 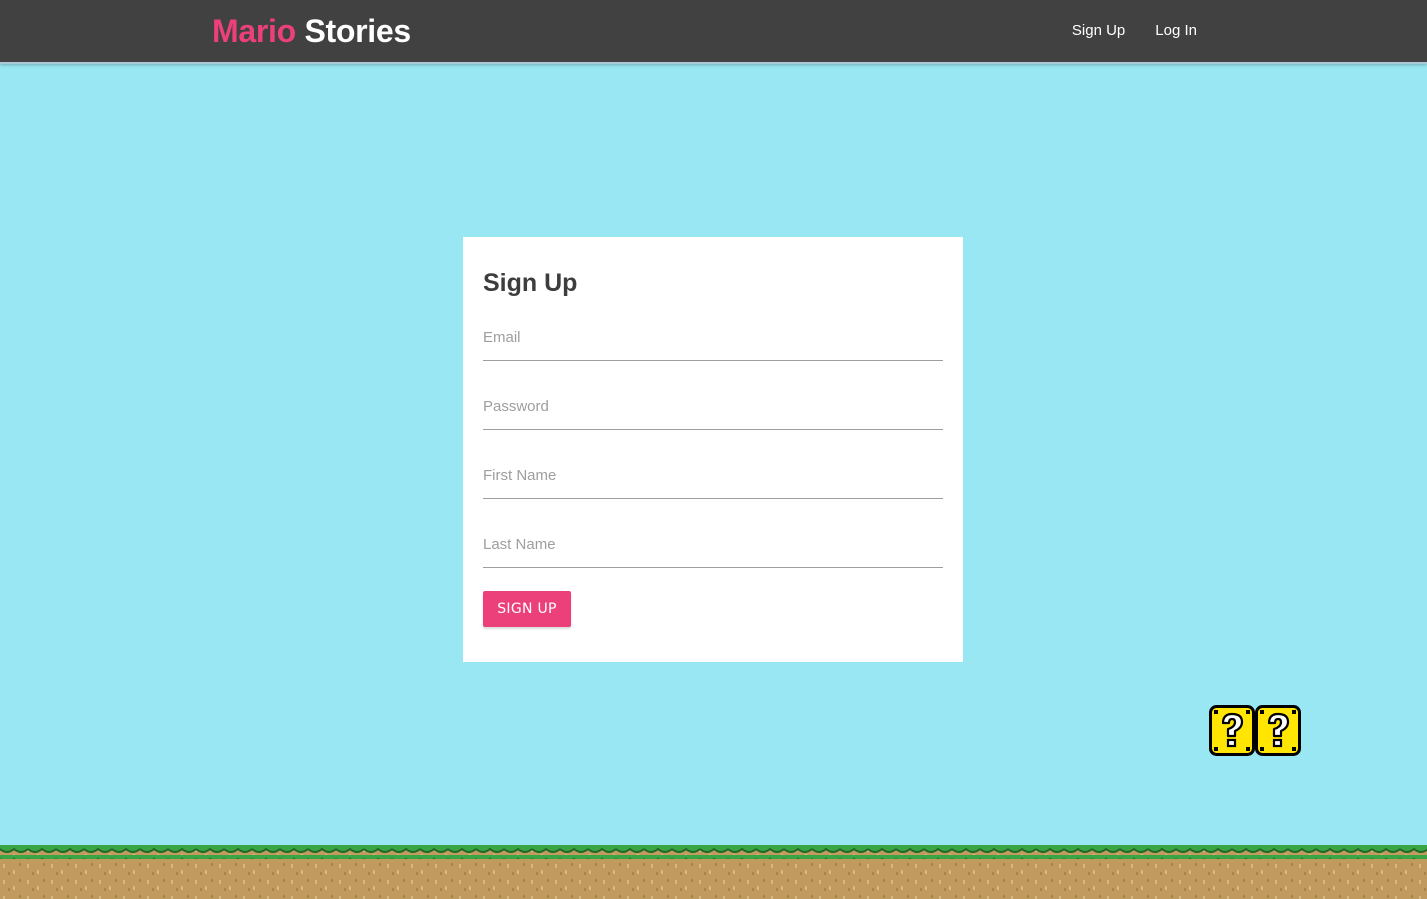 I want to click on brand-logo: Mario Stories, so click(x=311, y=31).